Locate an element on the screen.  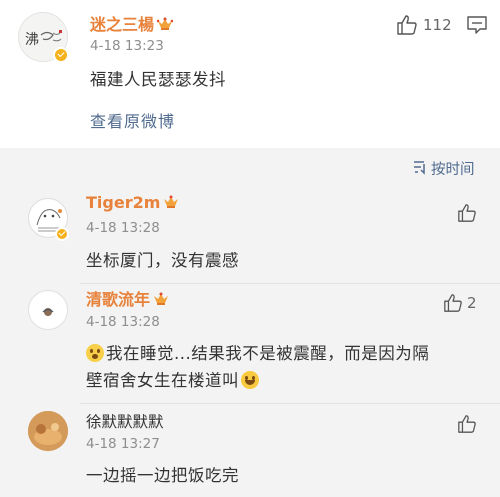
post-author-label: 迷之三楊 is located at coordinates (122, 24).